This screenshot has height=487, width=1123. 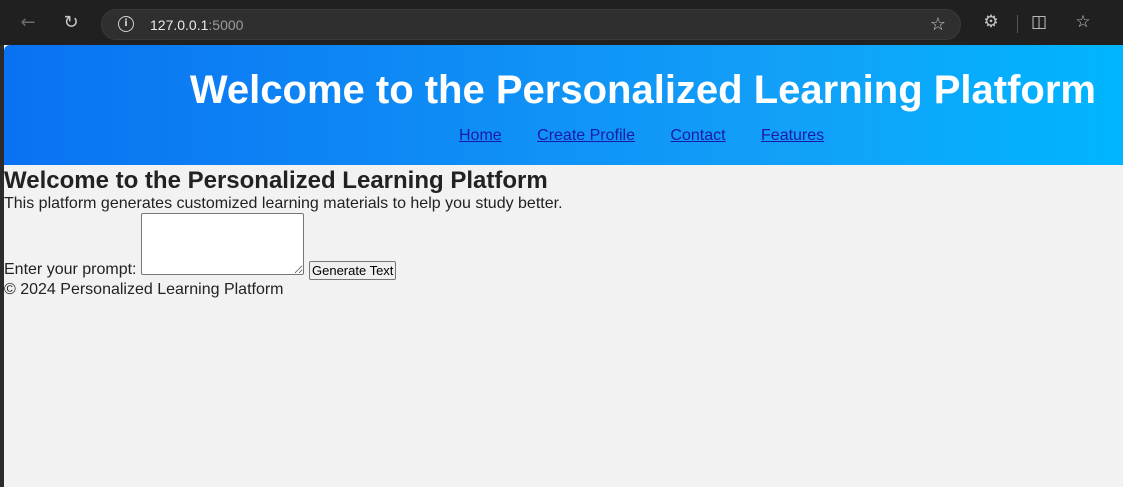 What do you see at coordinates (28, 23) in the screenshot?
I see `back-arrow-icon: ←` at bounding box center [28, 23].